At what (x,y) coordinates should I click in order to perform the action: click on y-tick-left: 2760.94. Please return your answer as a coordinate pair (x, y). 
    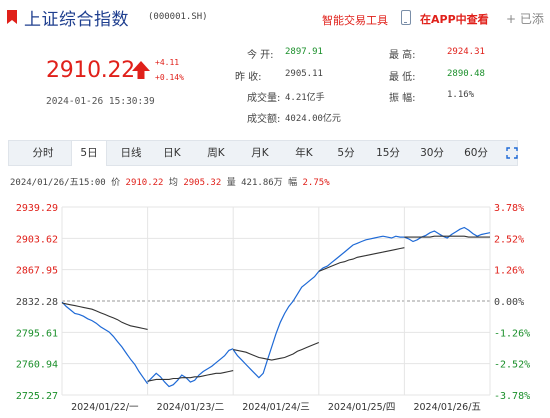
    Looking at the image, I should click on (37, 365).